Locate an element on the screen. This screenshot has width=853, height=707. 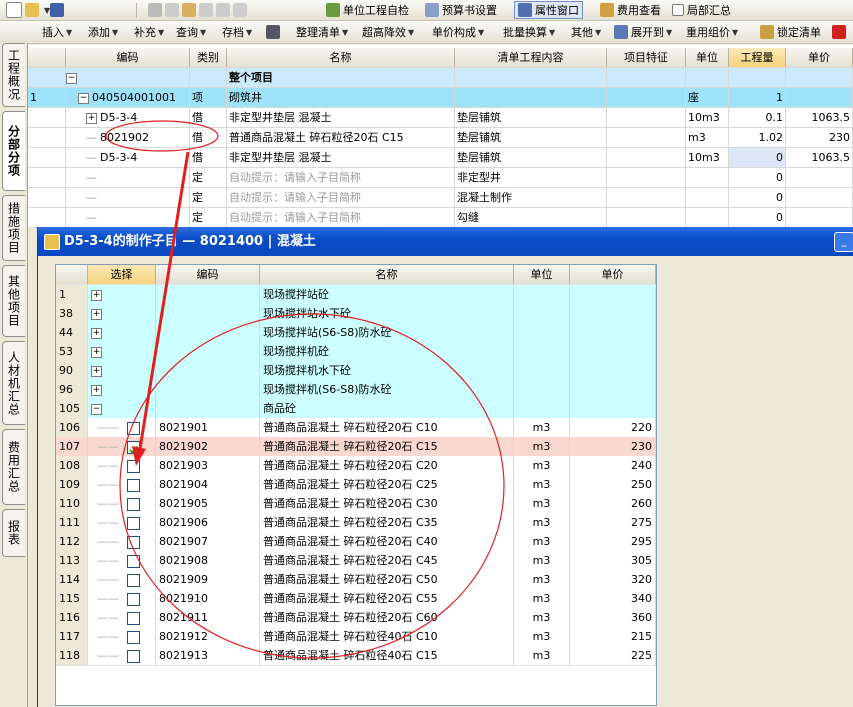
annotation-arrow-head is located at coordinates (139, 456).